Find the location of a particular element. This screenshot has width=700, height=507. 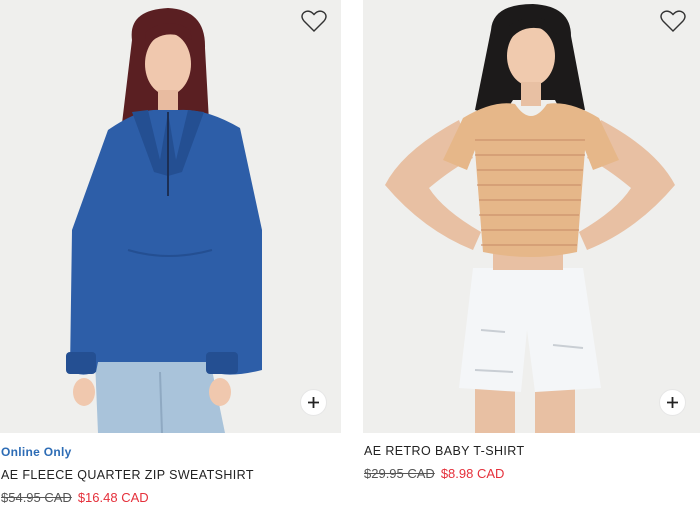

product-name-link: AE RETRO BABY T-SHIRT is located at coordinates (444, 451).